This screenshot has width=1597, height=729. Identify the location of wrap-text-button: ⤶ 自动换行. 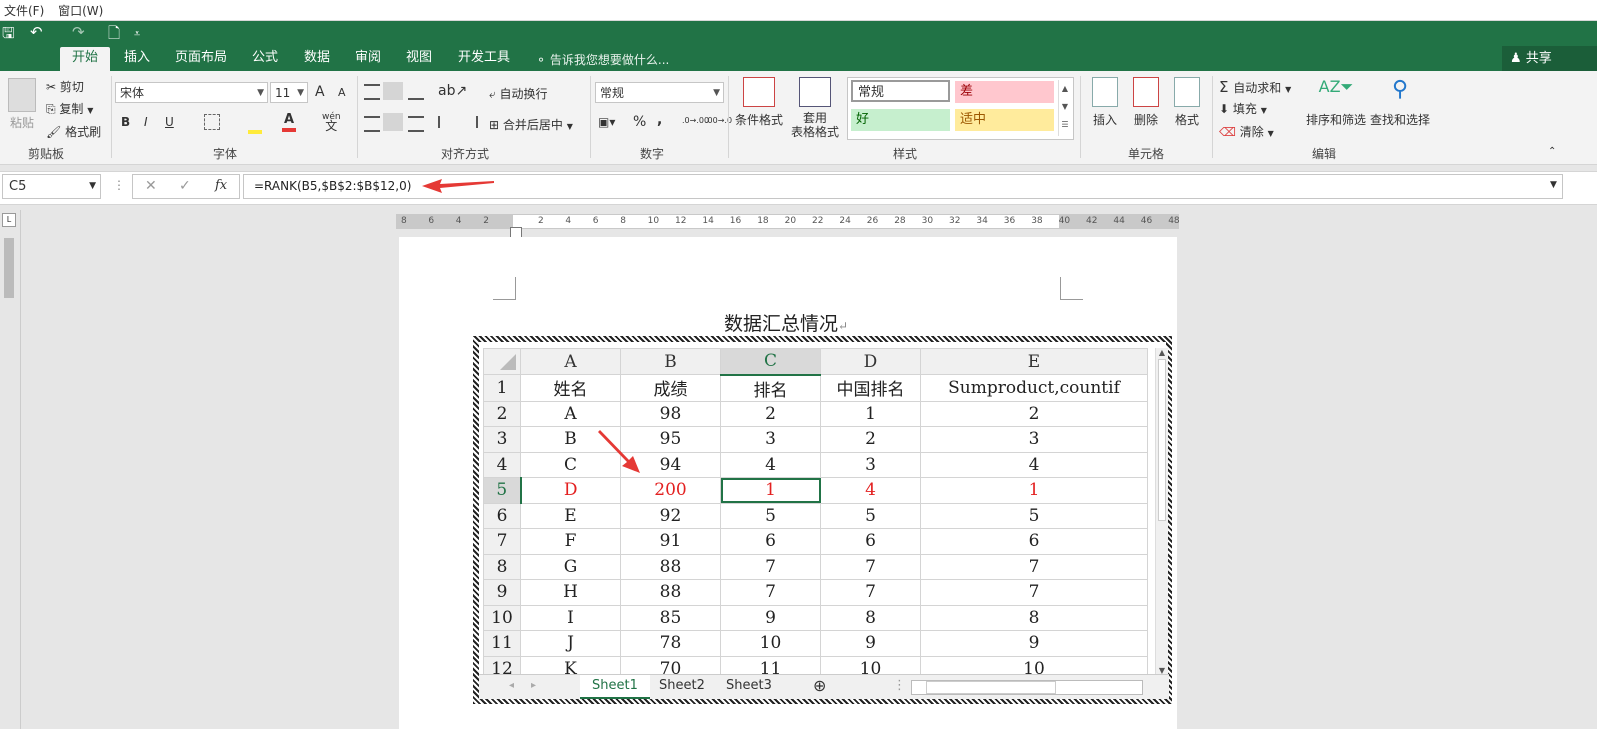
(518, 93).